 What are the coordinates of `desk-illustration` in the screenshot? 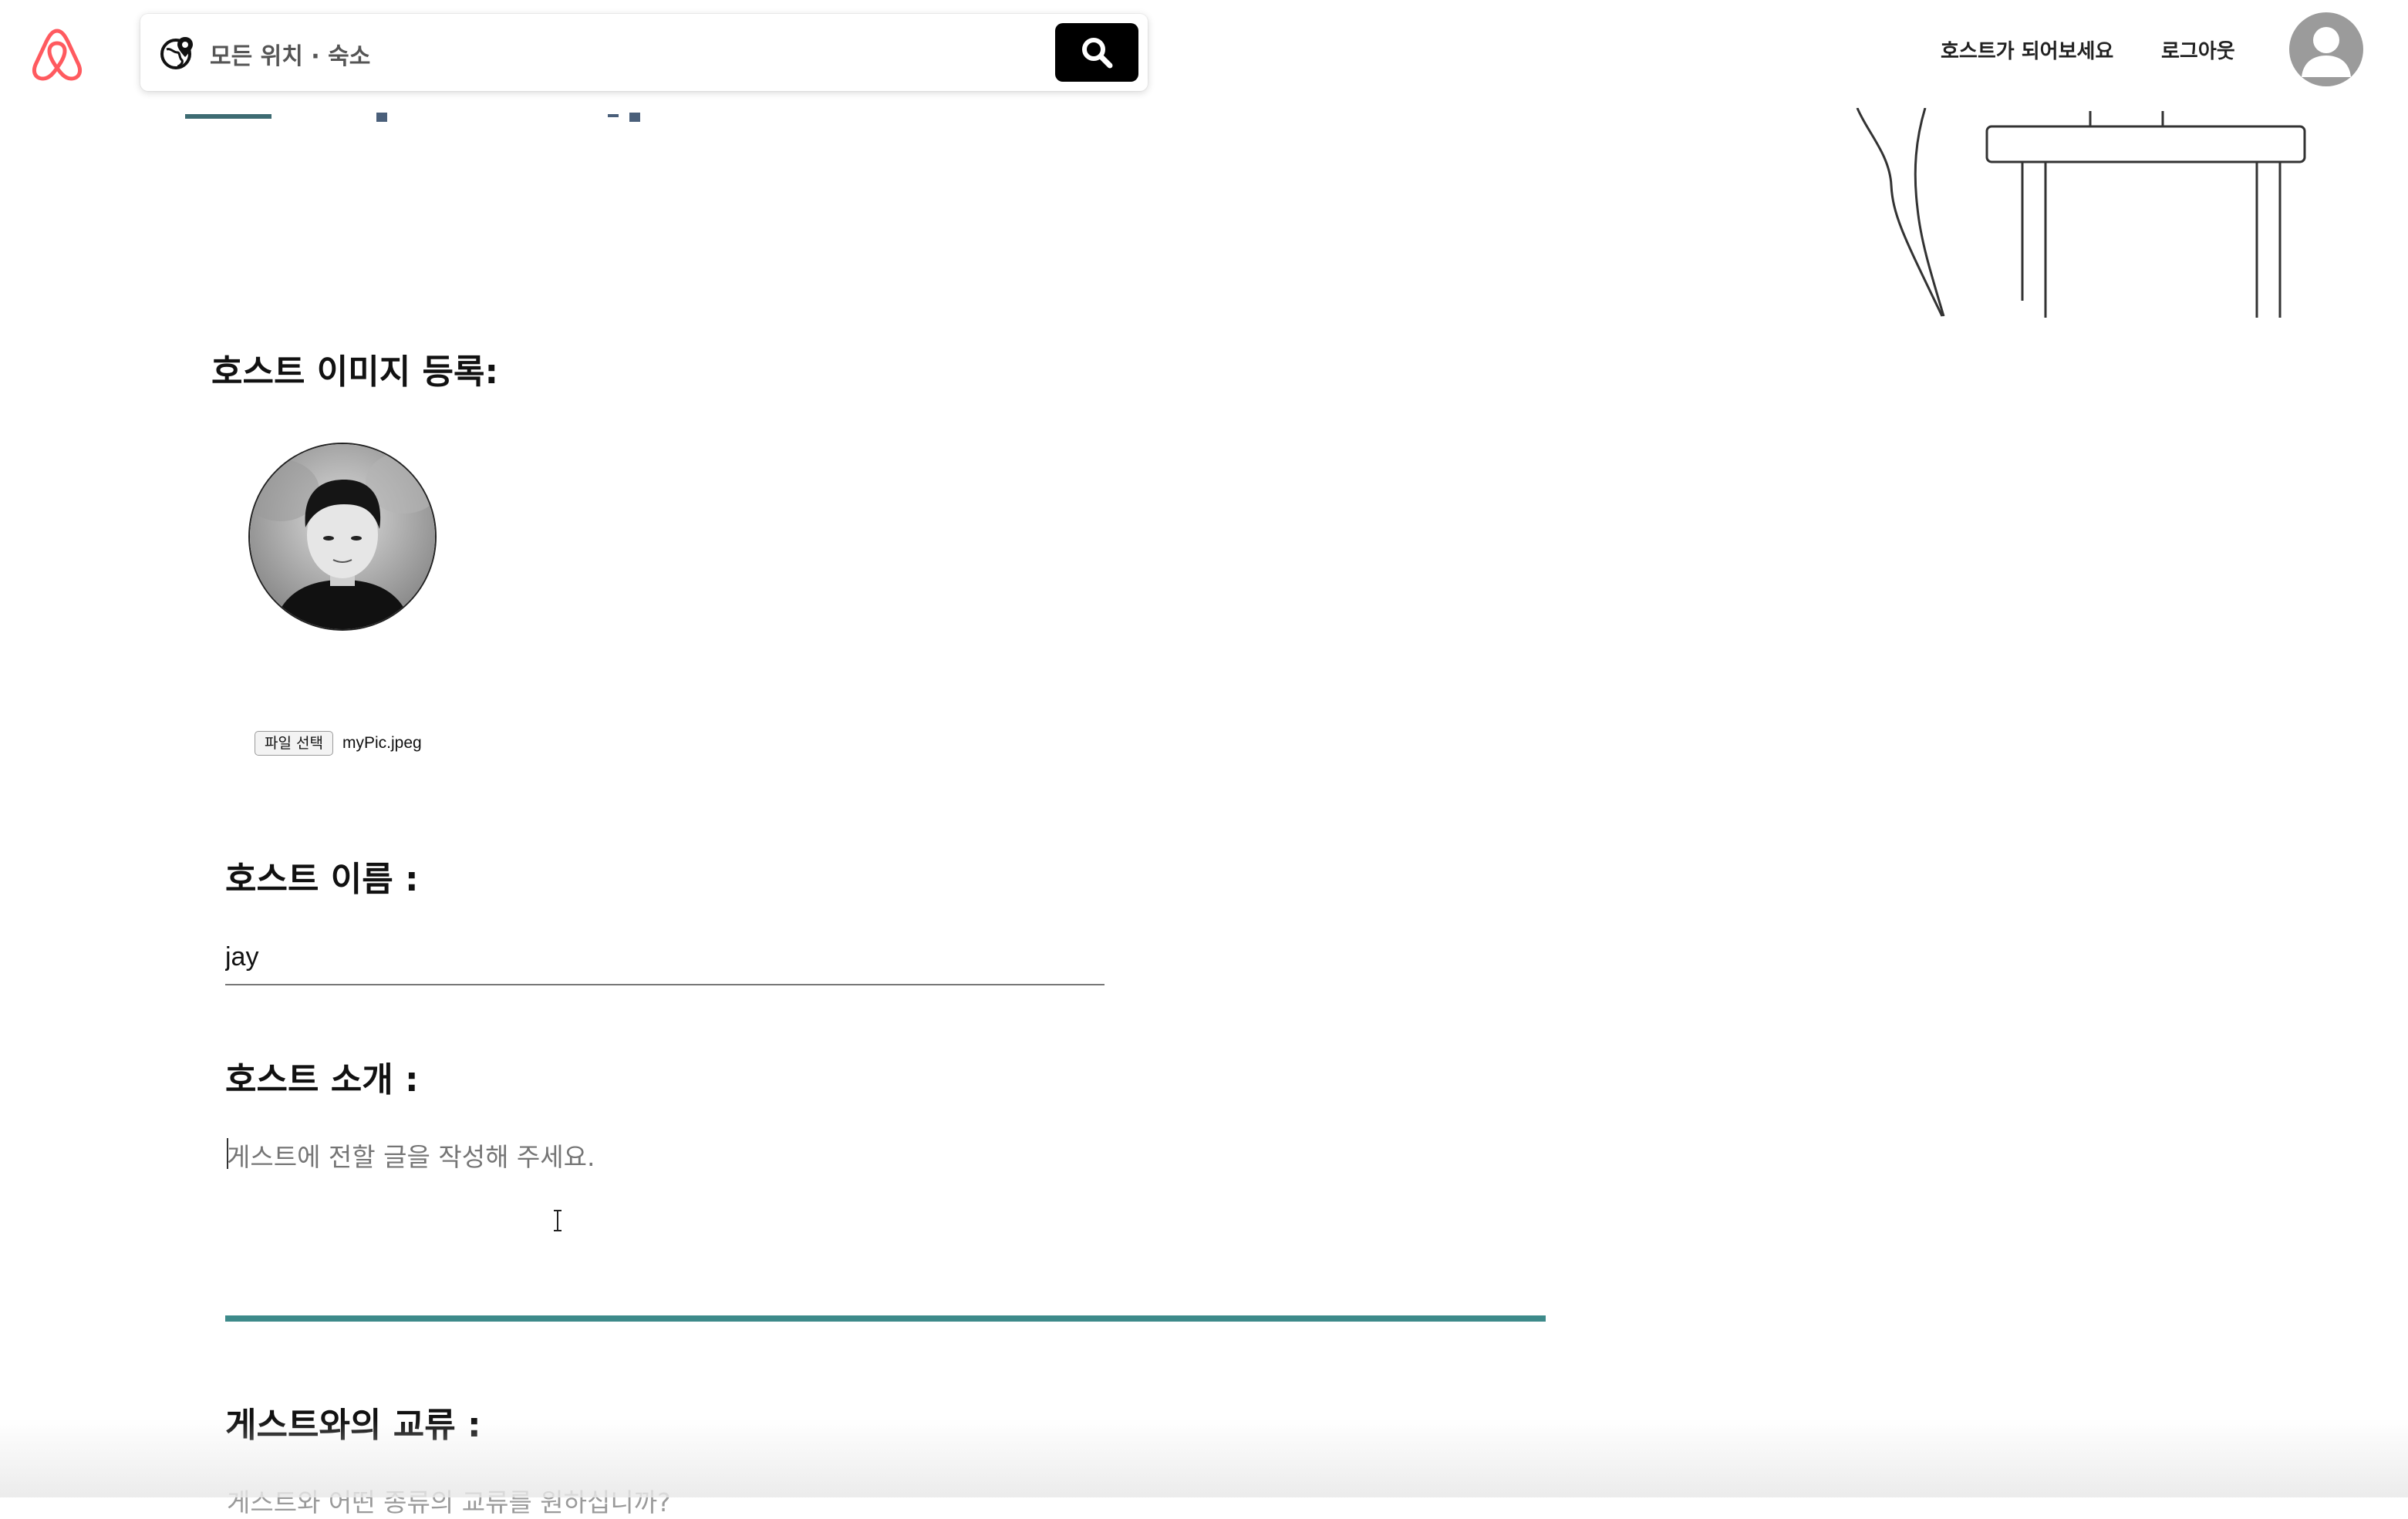 It's located at (2082, 217).